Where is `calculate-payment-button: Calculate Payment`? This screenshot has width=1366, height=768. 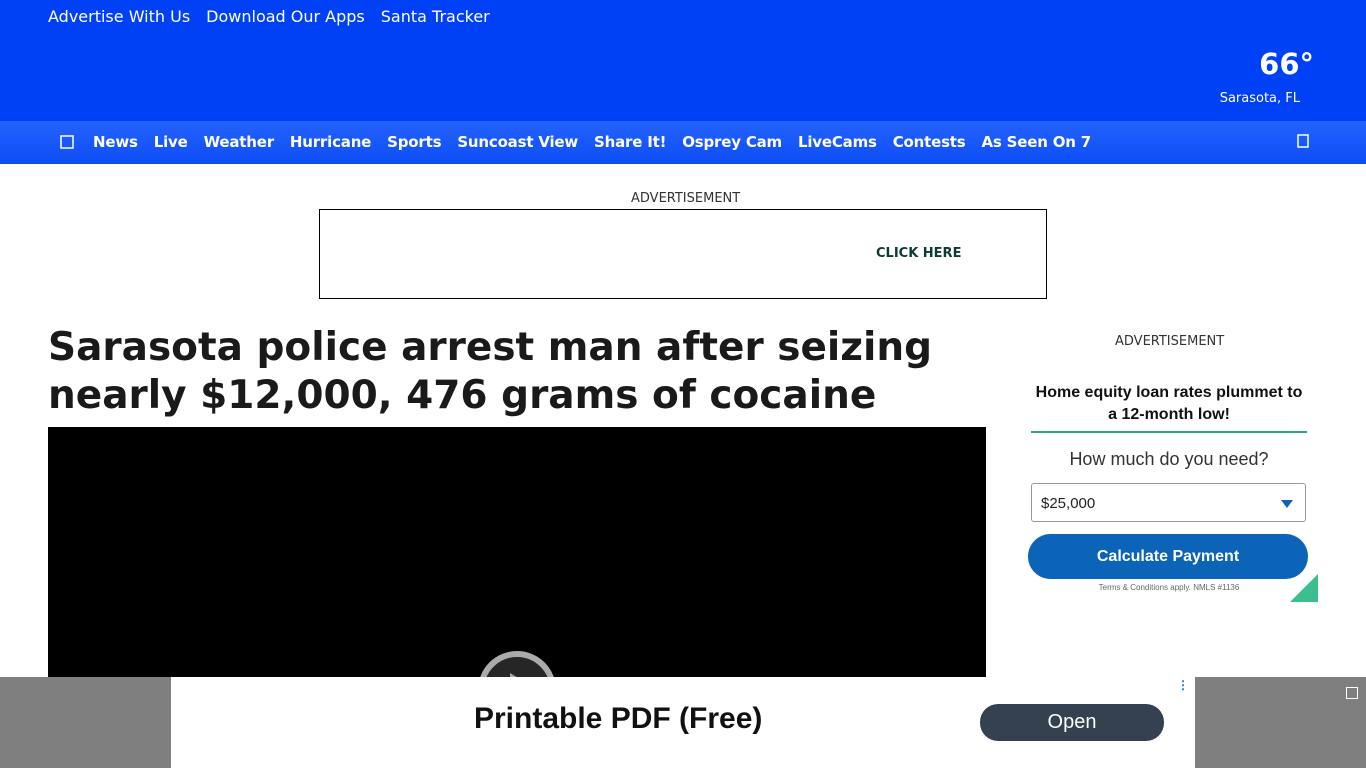 calculate-payment-button: Calculate Payment is located at coordinates (1168, 556).